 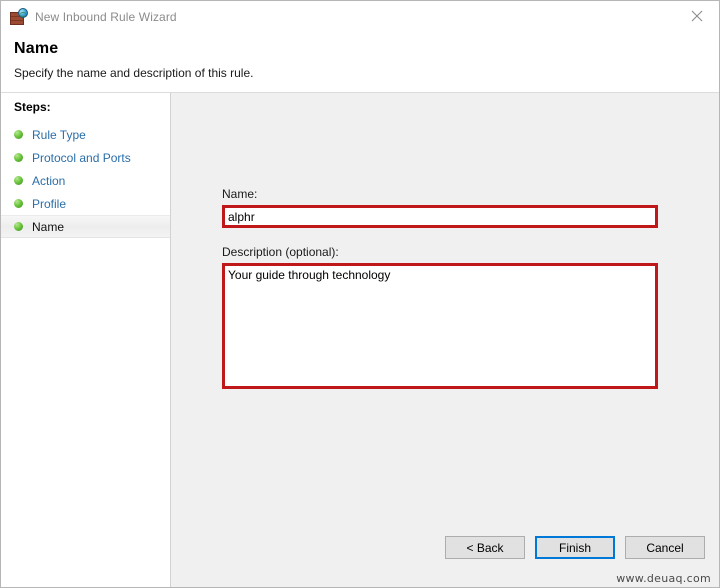 I want to click on wizard-footer: < Back Finish Cancel, so click(x=575, y=547).